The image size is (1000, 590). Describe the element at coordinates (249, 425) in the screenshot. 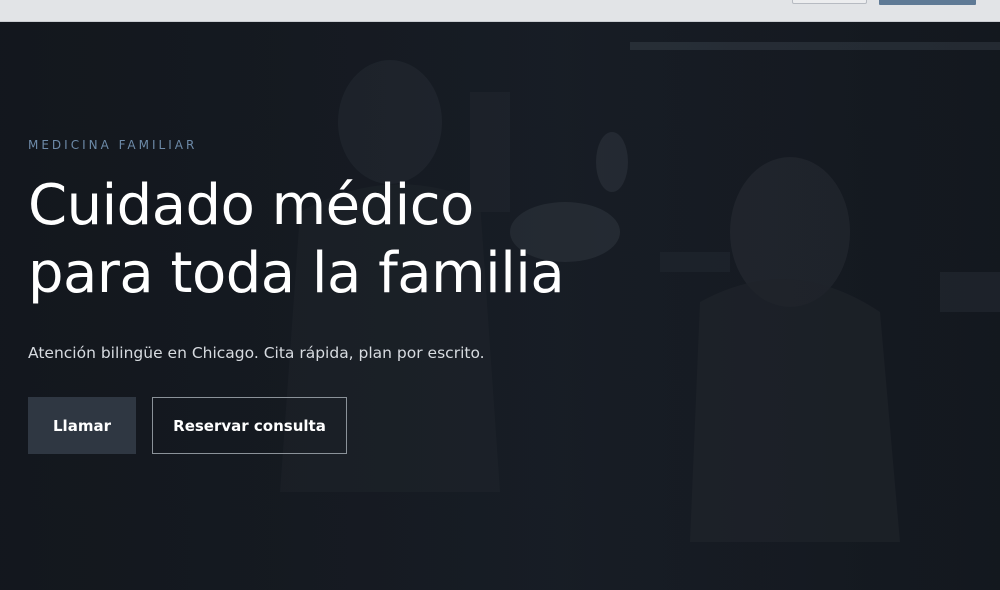

I see `book-consultation-button: Reservar consulta` at that location.